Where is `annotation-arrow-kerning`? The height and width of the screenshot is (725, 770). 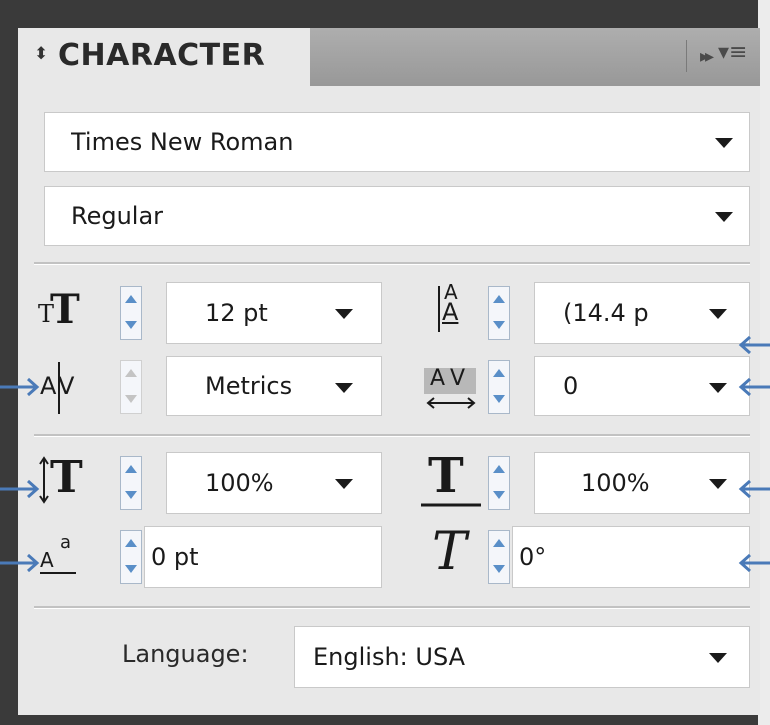
annotation-arrow-kerning is located at coordinates (20, 387).